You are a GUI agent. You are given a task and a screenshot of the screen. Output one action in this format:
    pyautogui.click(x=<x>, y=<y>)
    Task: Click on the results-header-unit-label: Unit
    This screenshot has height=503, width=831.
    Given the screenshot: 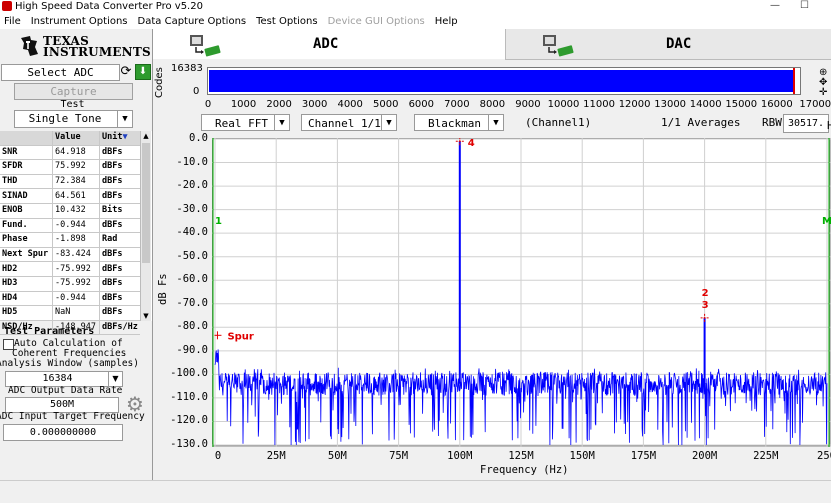 What is the action you would take?
    pyautogui.click(x=112, y=137)
    